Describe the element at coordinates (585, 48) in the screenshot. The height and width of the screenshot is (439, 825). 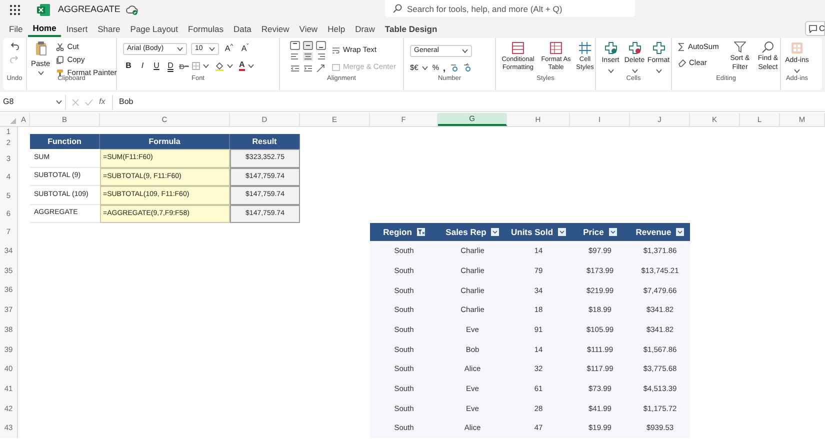
I see `cell-styles-icon` at that location.